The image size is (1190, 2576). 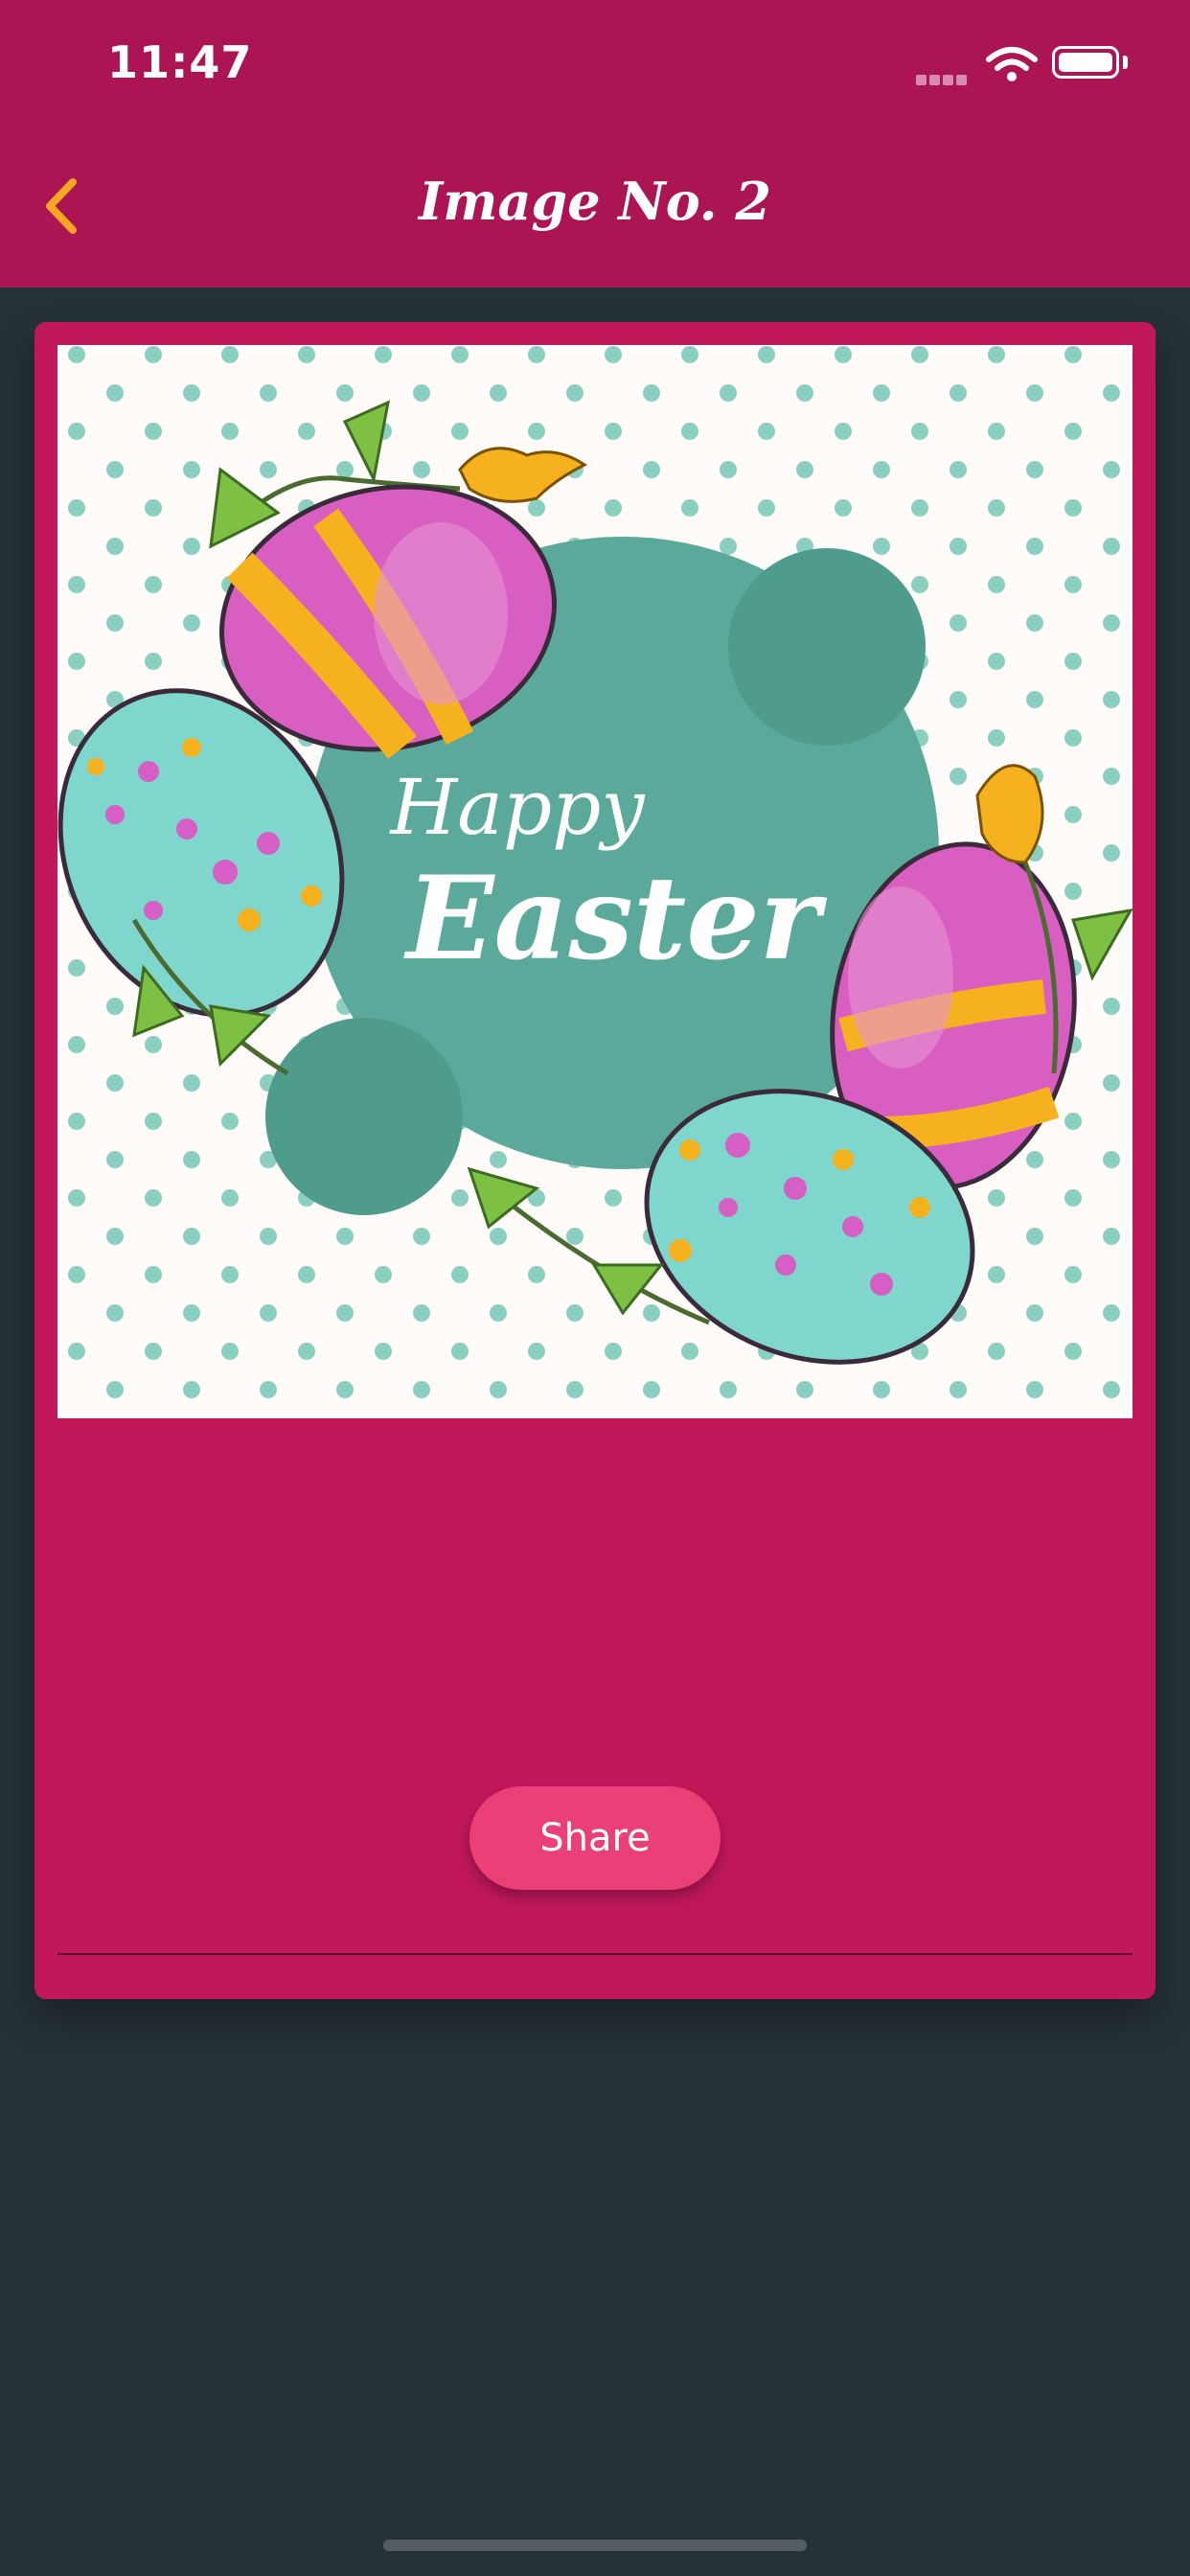 What do you see at coordinates (1126, 63) in the screenshot?
I see `battery-tip` at bounding box center [1126, 63].